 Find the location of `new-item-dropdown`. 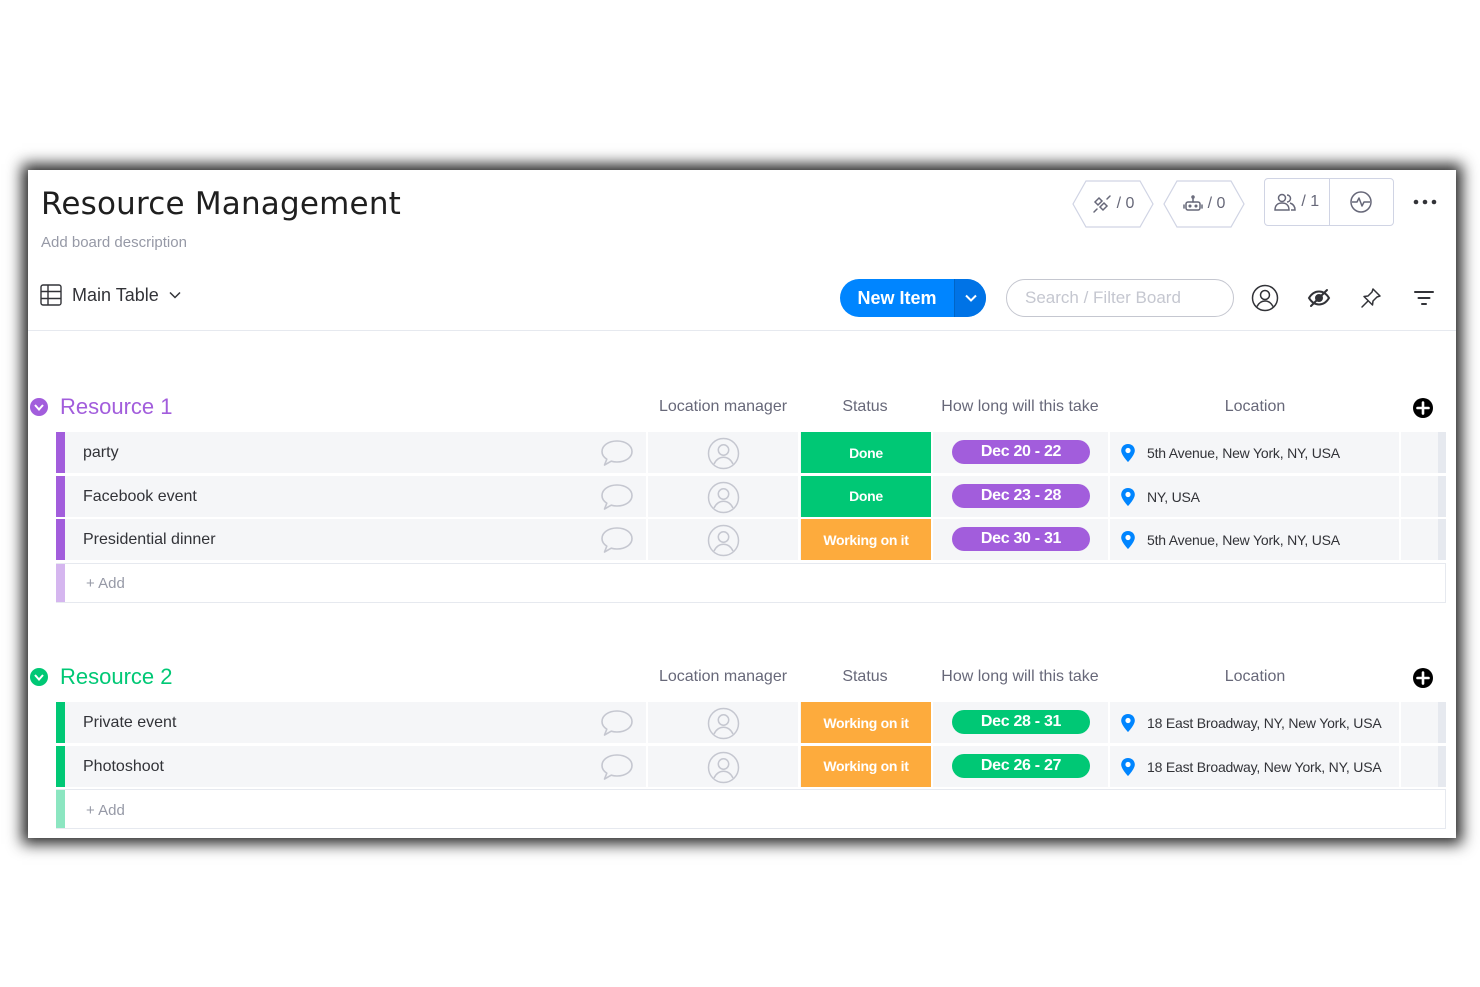

new-item-dropdown is located at coordinates (970, 298).